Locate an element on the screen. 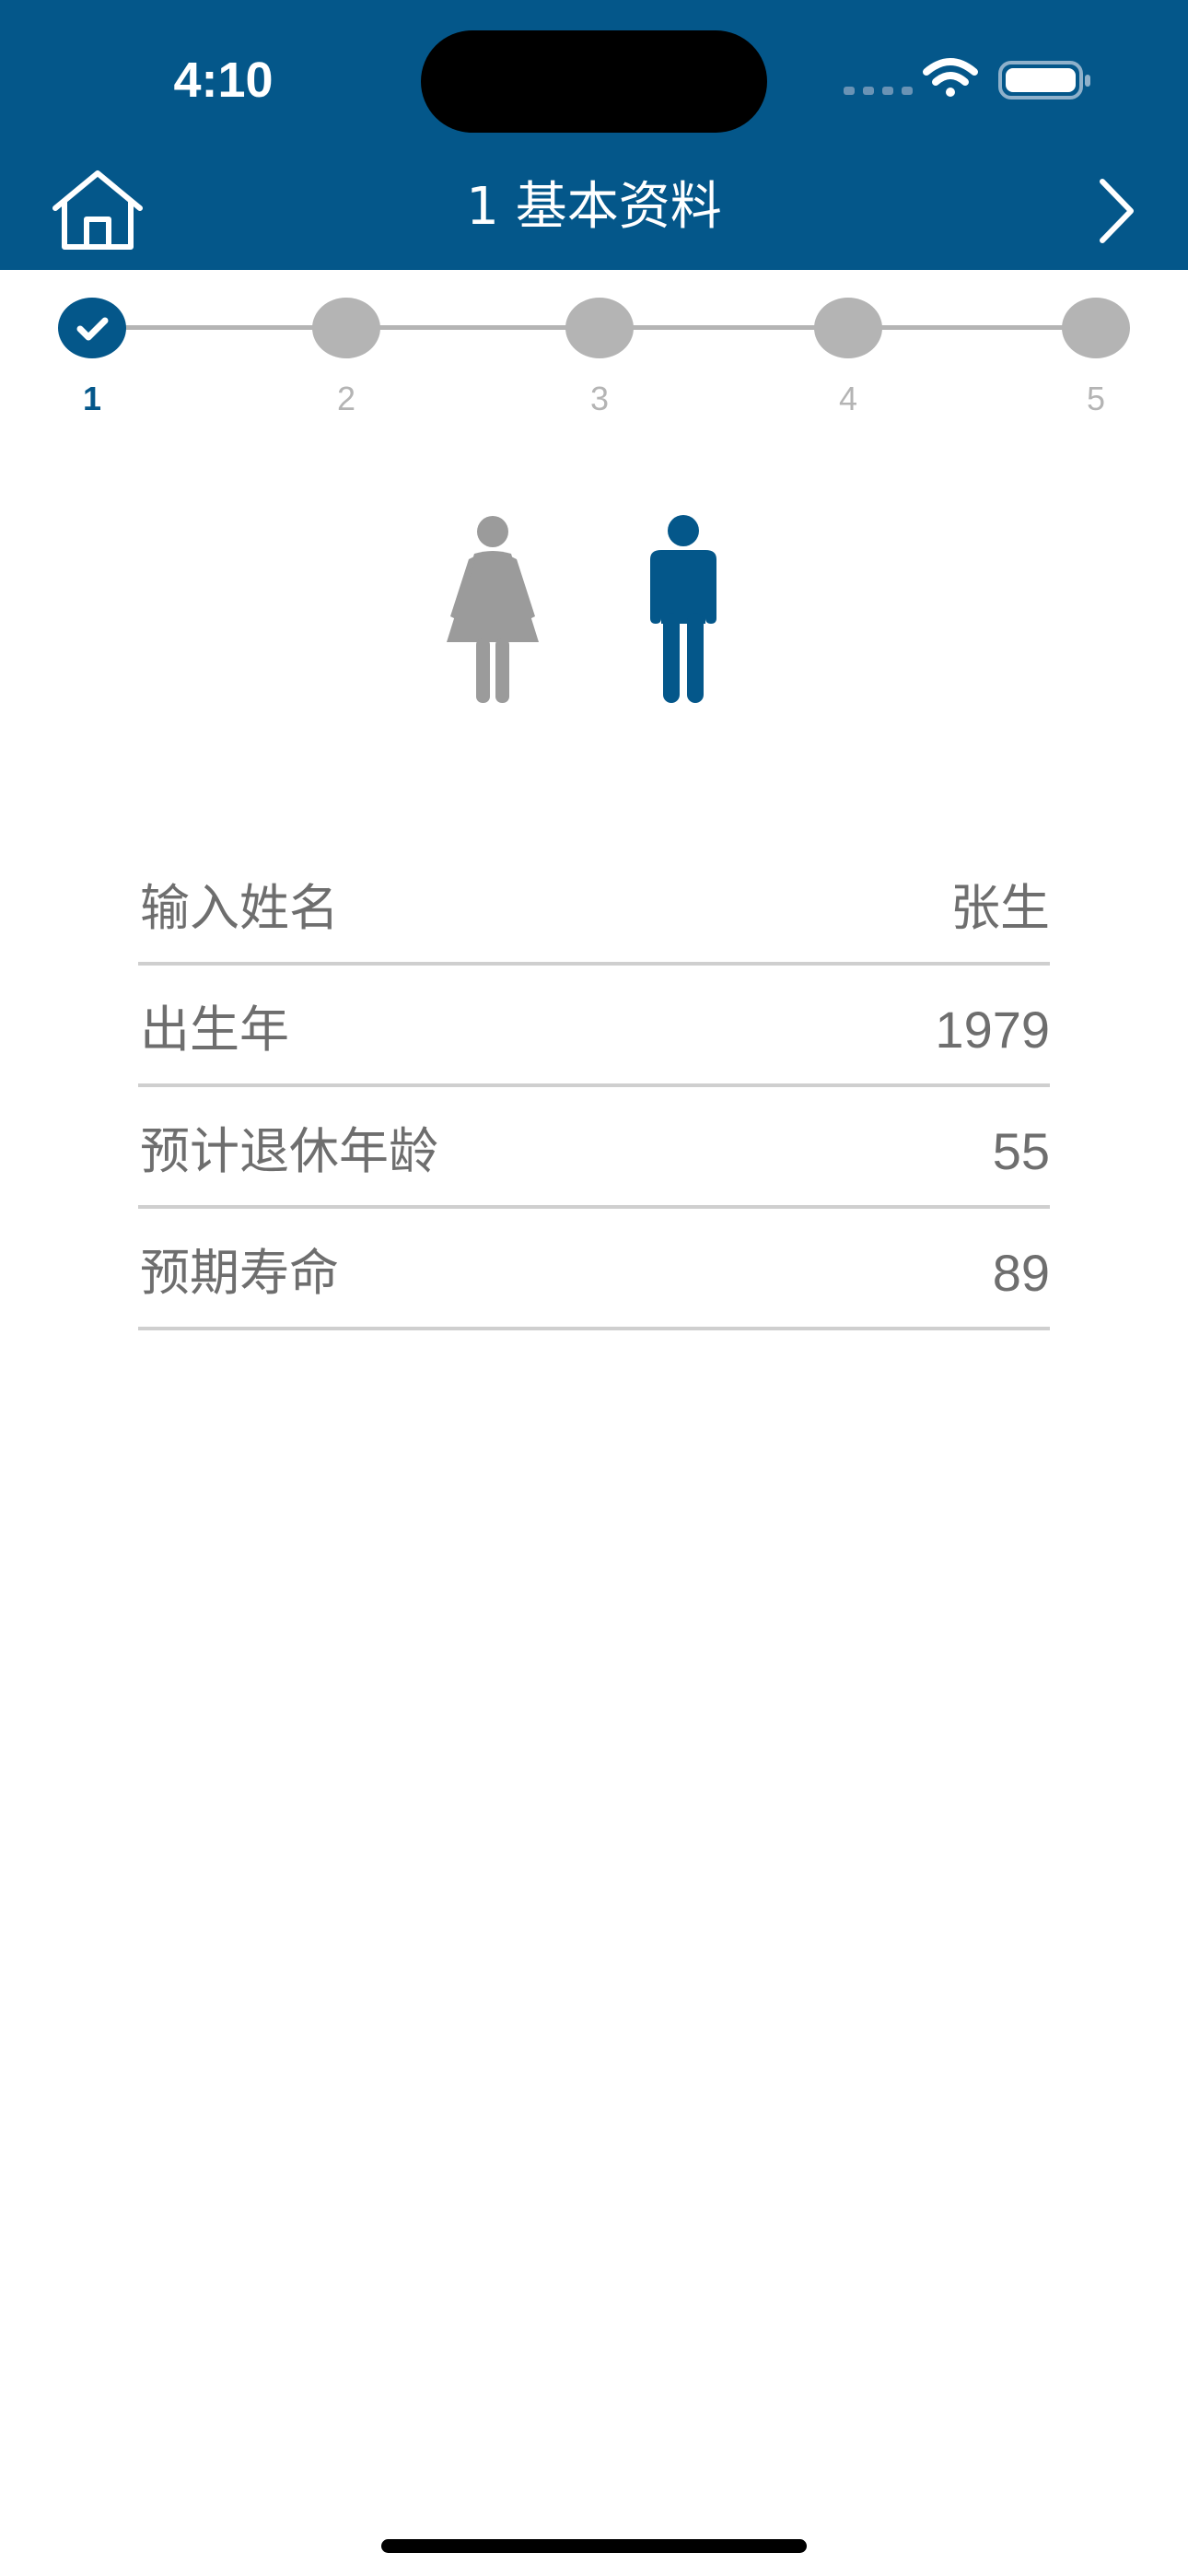 Image resolution: width=1188 pixels, height=2576 pixels. next-button is located at coordinates (1114, 211).